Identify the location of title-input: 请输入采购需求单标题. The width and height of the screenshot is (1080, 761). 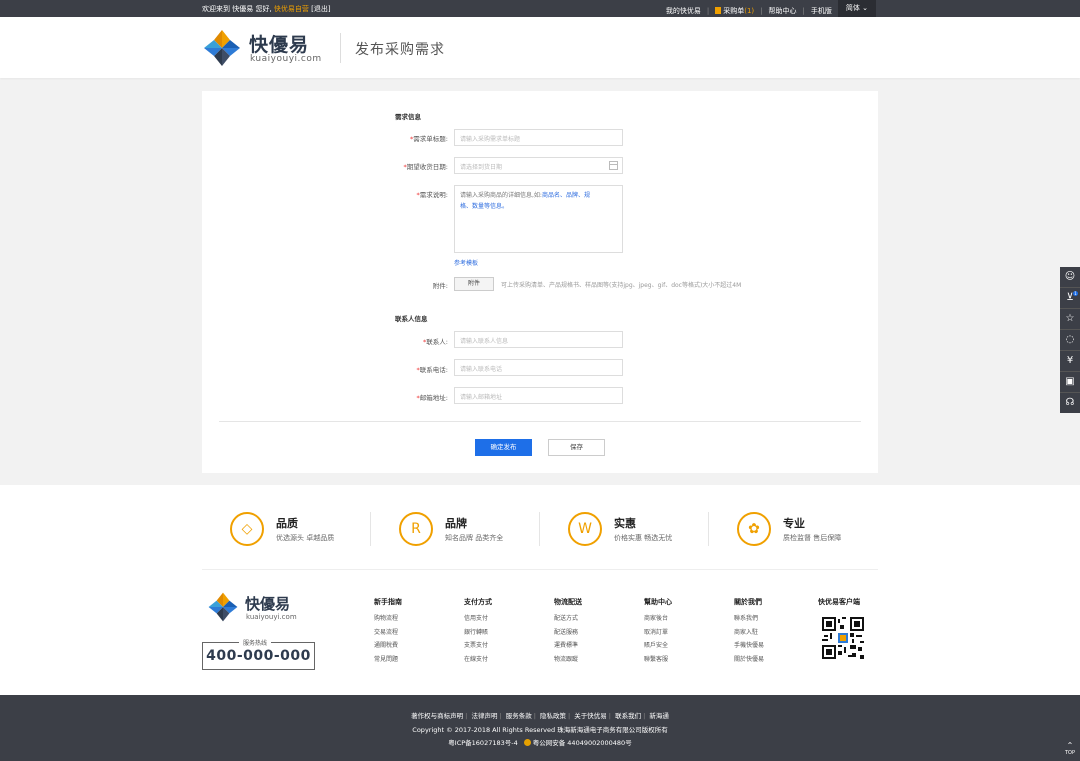
(538, 137).